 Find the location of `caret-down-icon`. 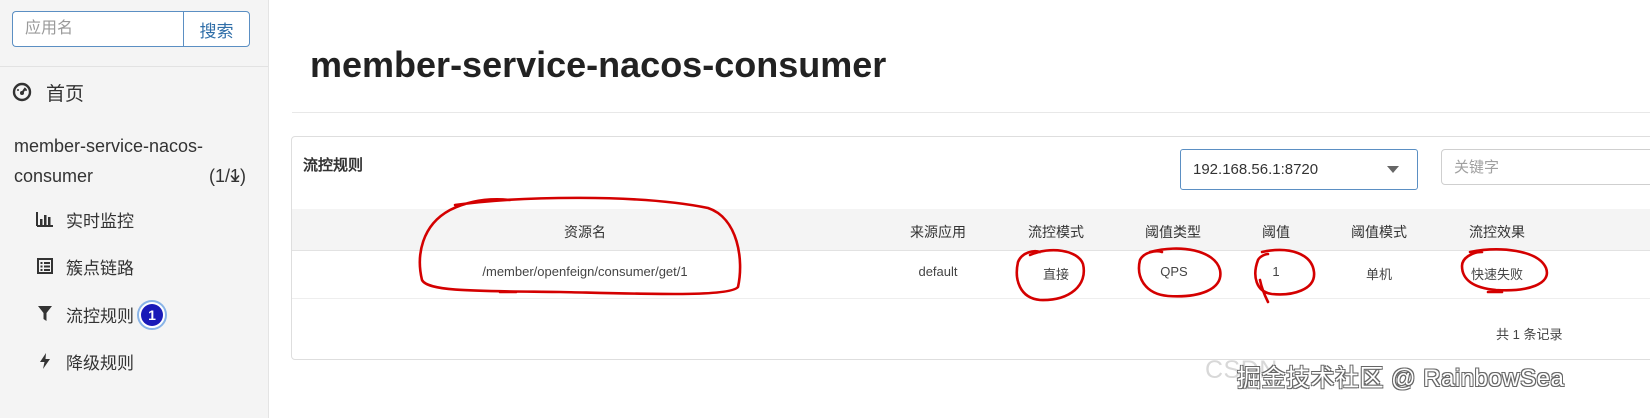

caret-down-icon is located at coordinates (1393, 169).